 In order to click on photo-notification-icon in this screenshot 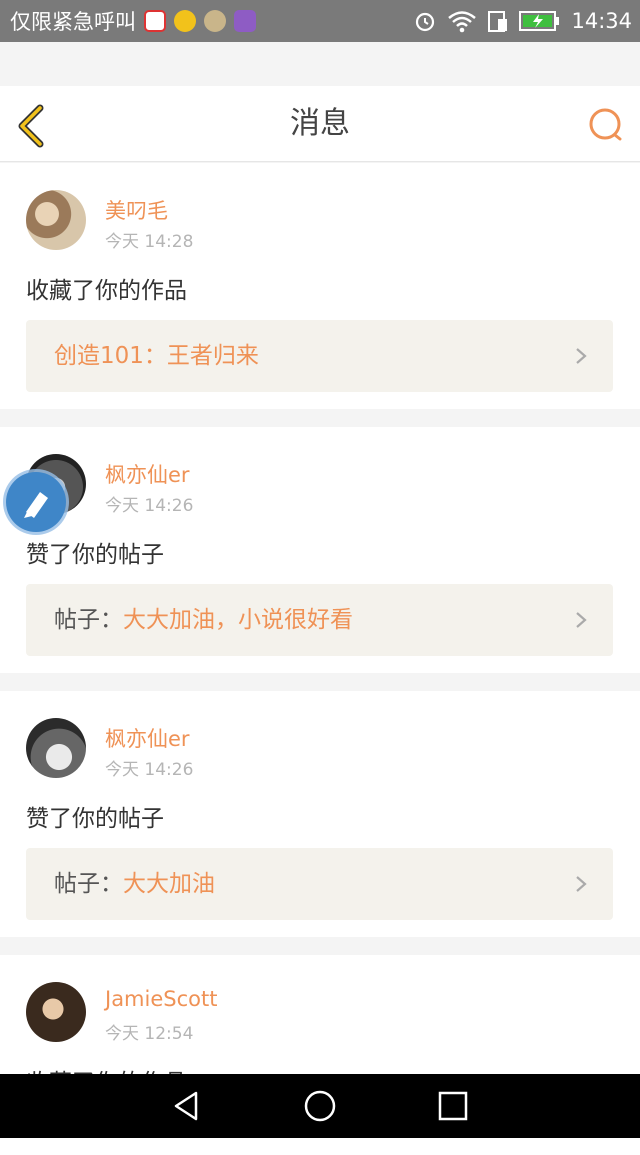, I will do `click(215, 21)`.